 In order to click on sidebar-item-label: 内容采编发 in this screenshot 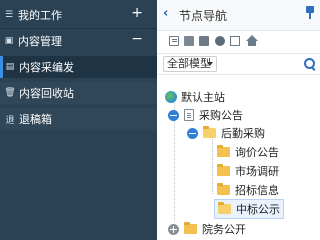, I will do `click(46, 67)`.